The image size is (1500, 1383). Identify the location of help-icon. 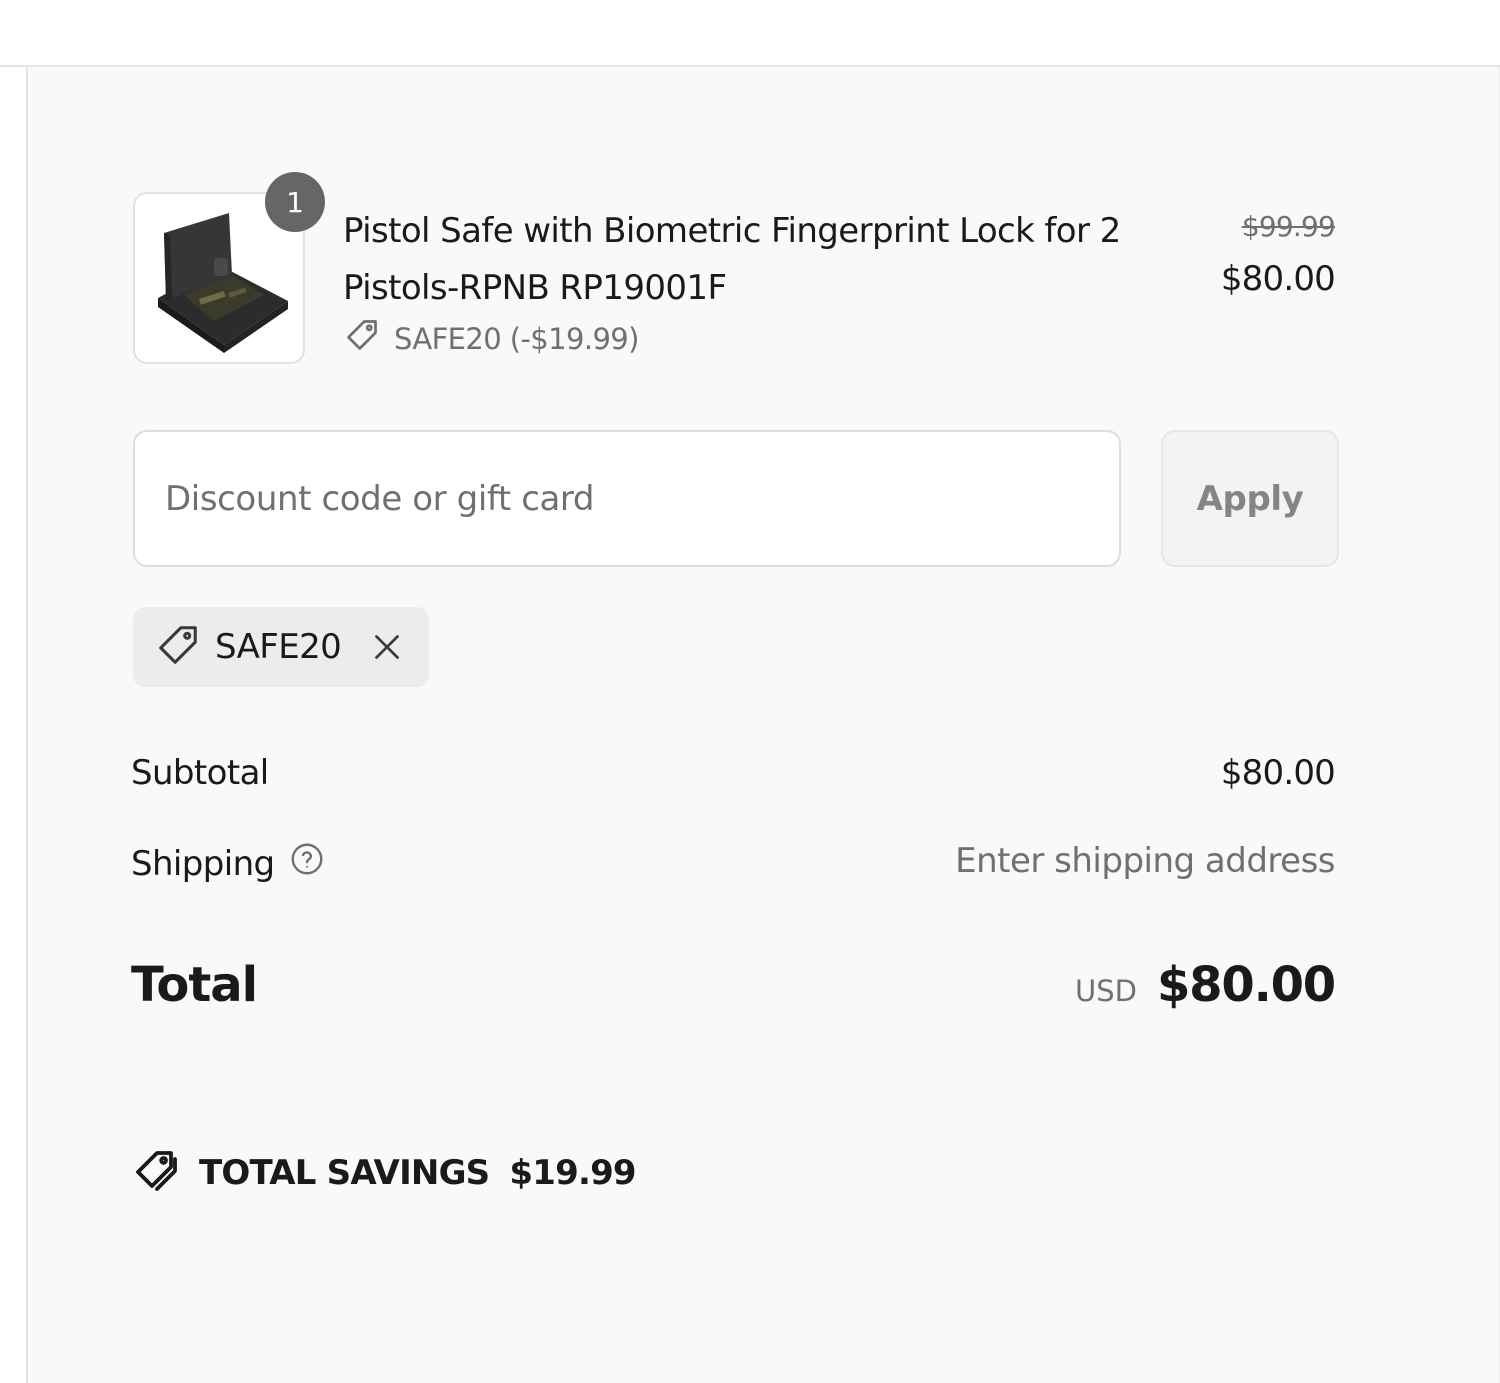
(307, 863).